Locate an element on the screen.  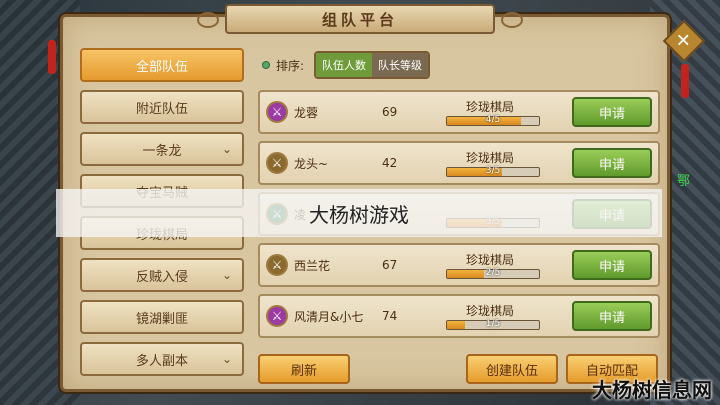
sidebar-item: 镜湖剿匪 is located at coordinates (162, 317).